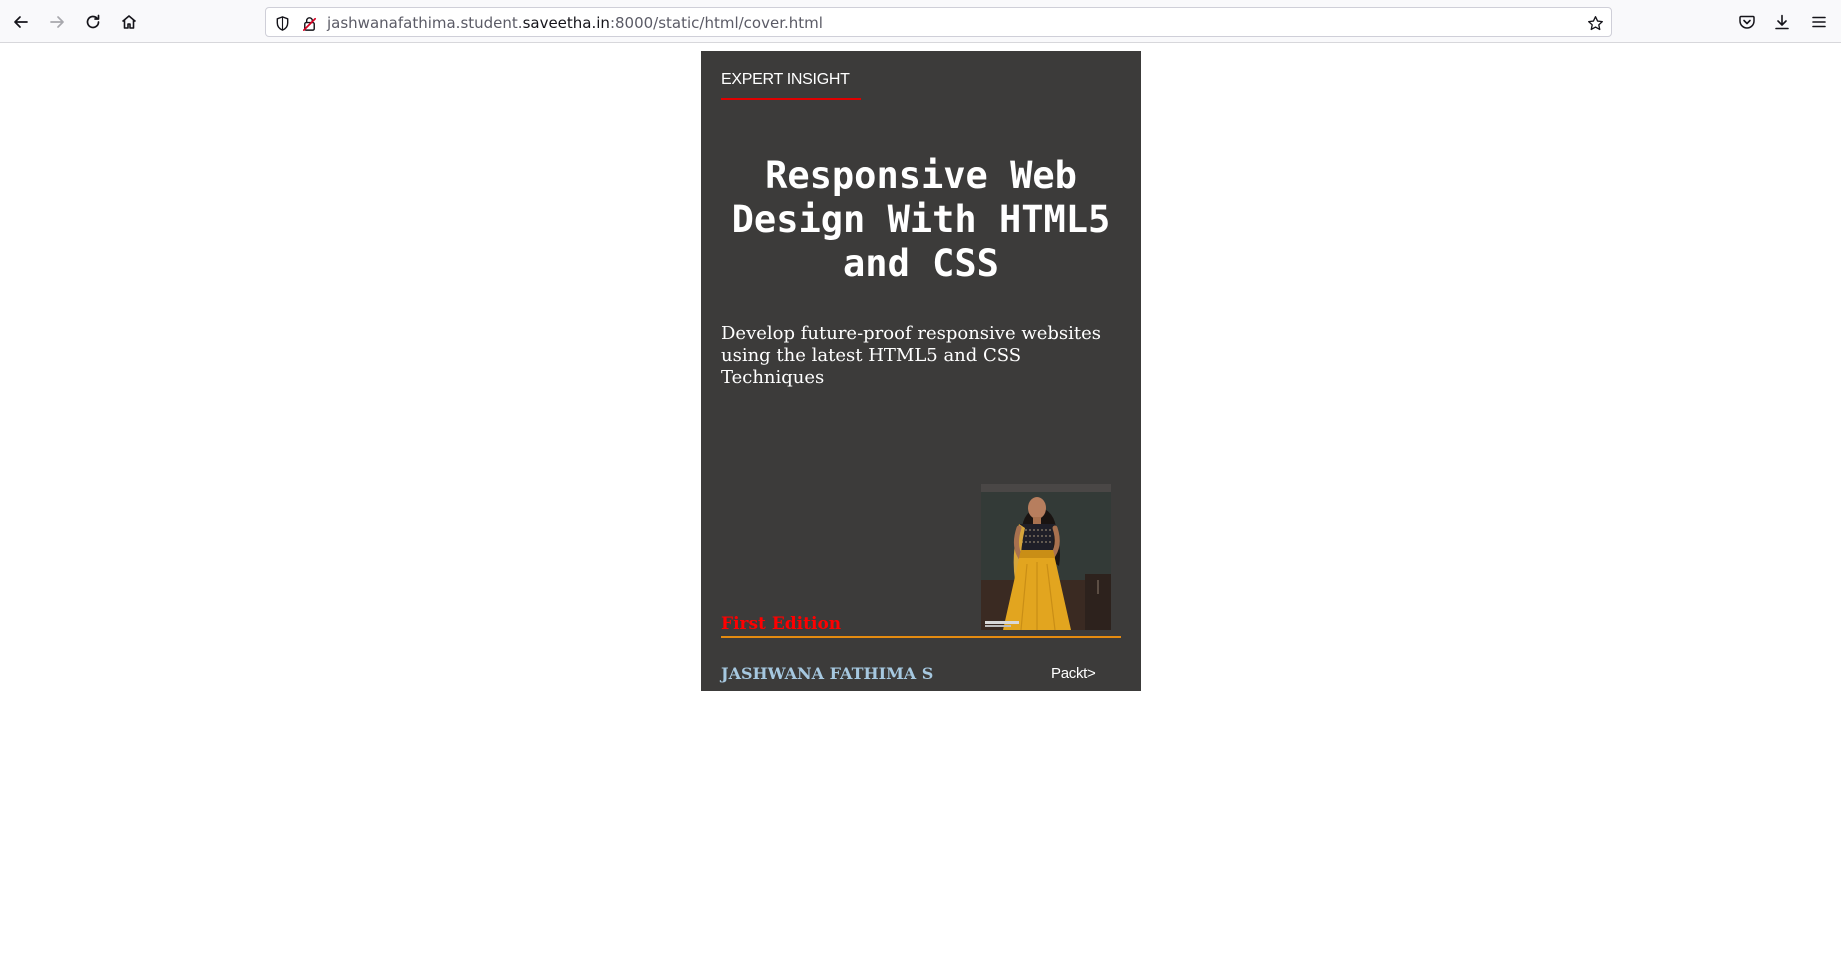 This screenshot has width=1841, height=964. Describe the element at coordinates (921, 219) in the screenshot. I see `book-title: Responsive Web Design With HTML5 and CSS` at that location.